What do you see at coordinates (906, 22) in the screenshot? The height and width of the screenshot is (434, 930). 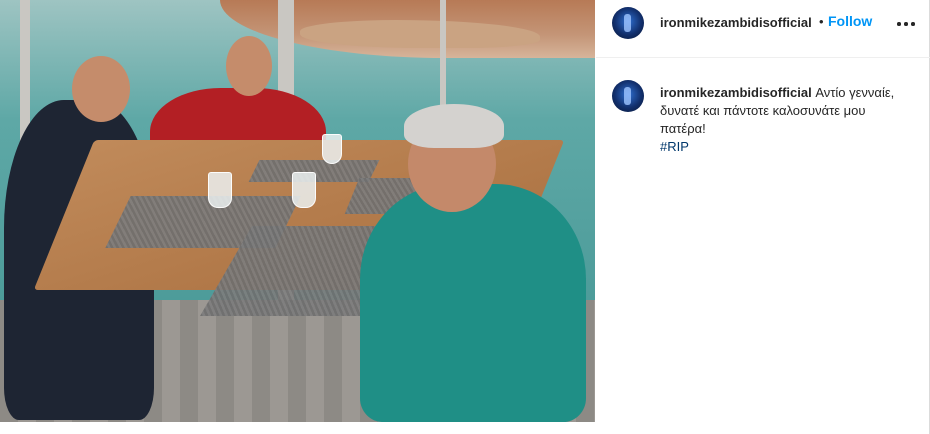 I see `more-horizontal-icon` at bounding box center [906, 22].